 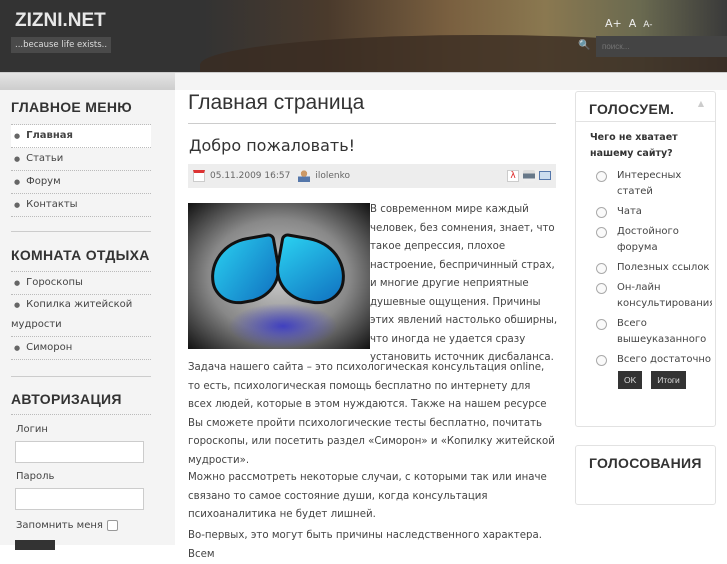 I want to click on article-author: ilolenko, so click(x=332, y=176).